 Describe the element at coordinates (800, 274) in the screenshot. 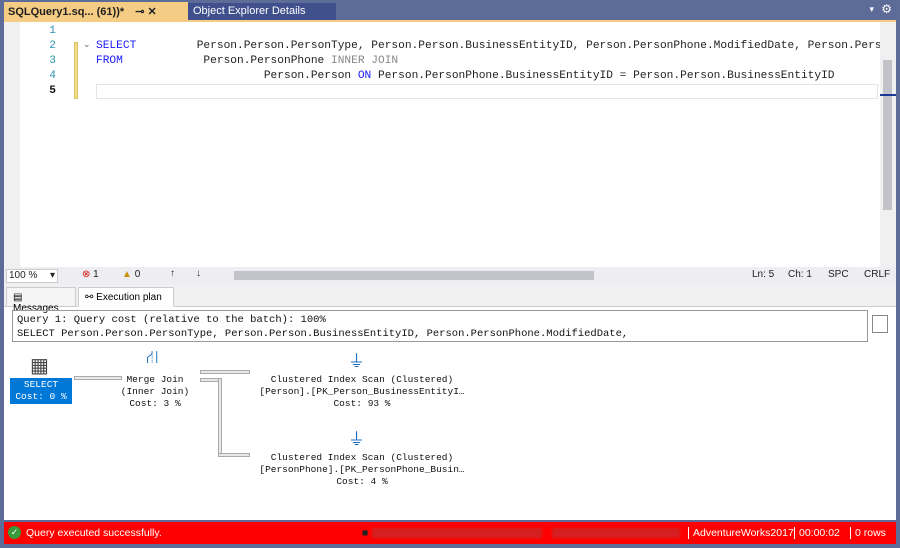

I see `column-indicator: Ch: 1` at that location.